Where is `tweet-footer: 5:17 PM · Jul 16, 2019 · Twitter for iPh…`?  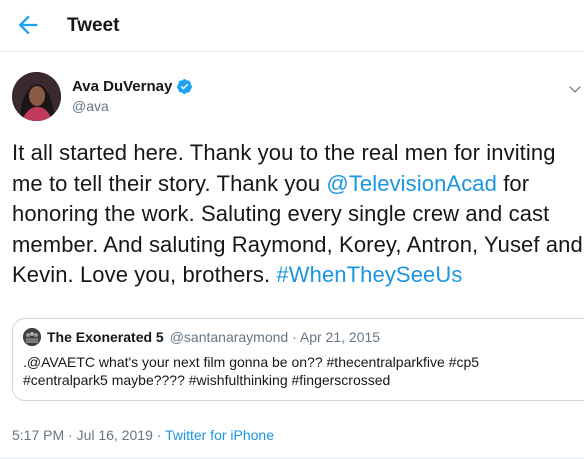
tweet-footer: 5:17 PM · Jul 16, 2019 · Twitter for iPh… is located at coordinates (143, 435).